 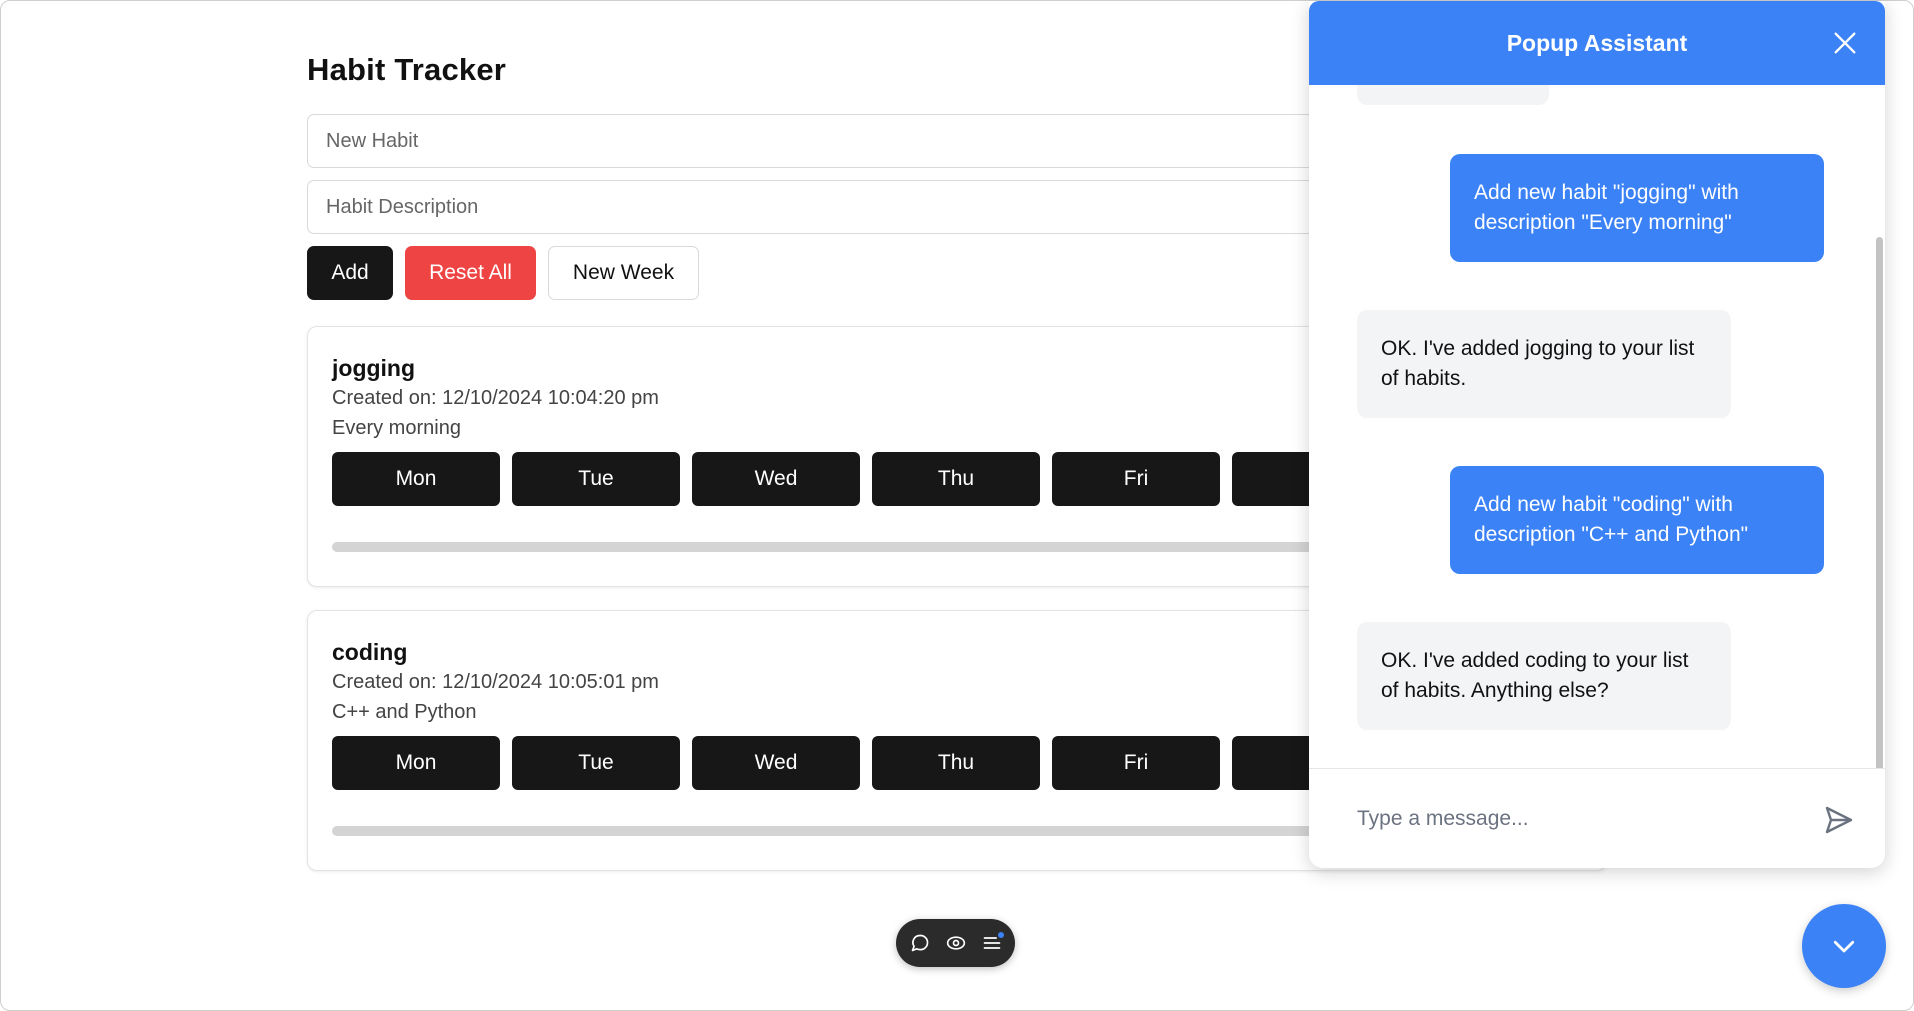 I want to click on message-input, so click(x=1567, y=819).